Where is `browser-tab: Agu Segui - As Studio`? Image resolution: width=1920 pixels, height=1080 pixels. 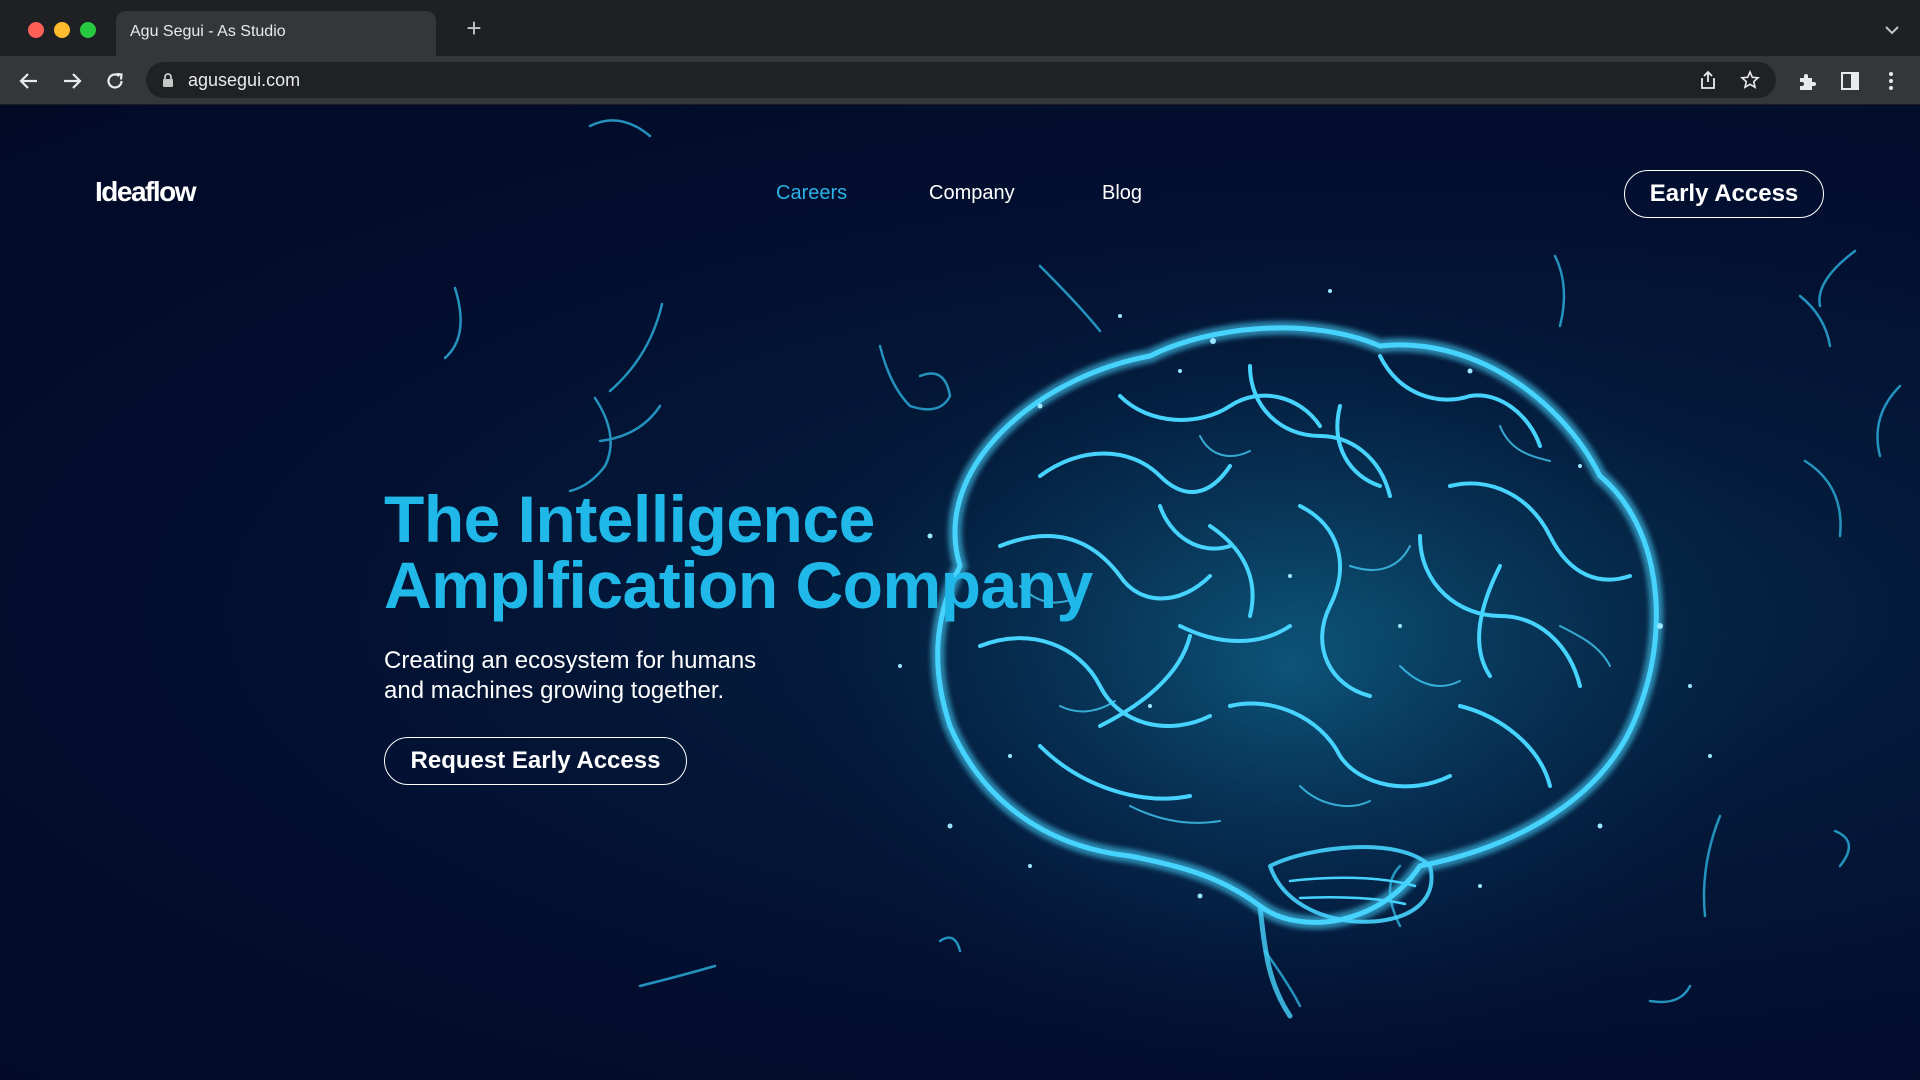 browser-tab: Agu Segui - As Studio is located at coordinates (276, 33).